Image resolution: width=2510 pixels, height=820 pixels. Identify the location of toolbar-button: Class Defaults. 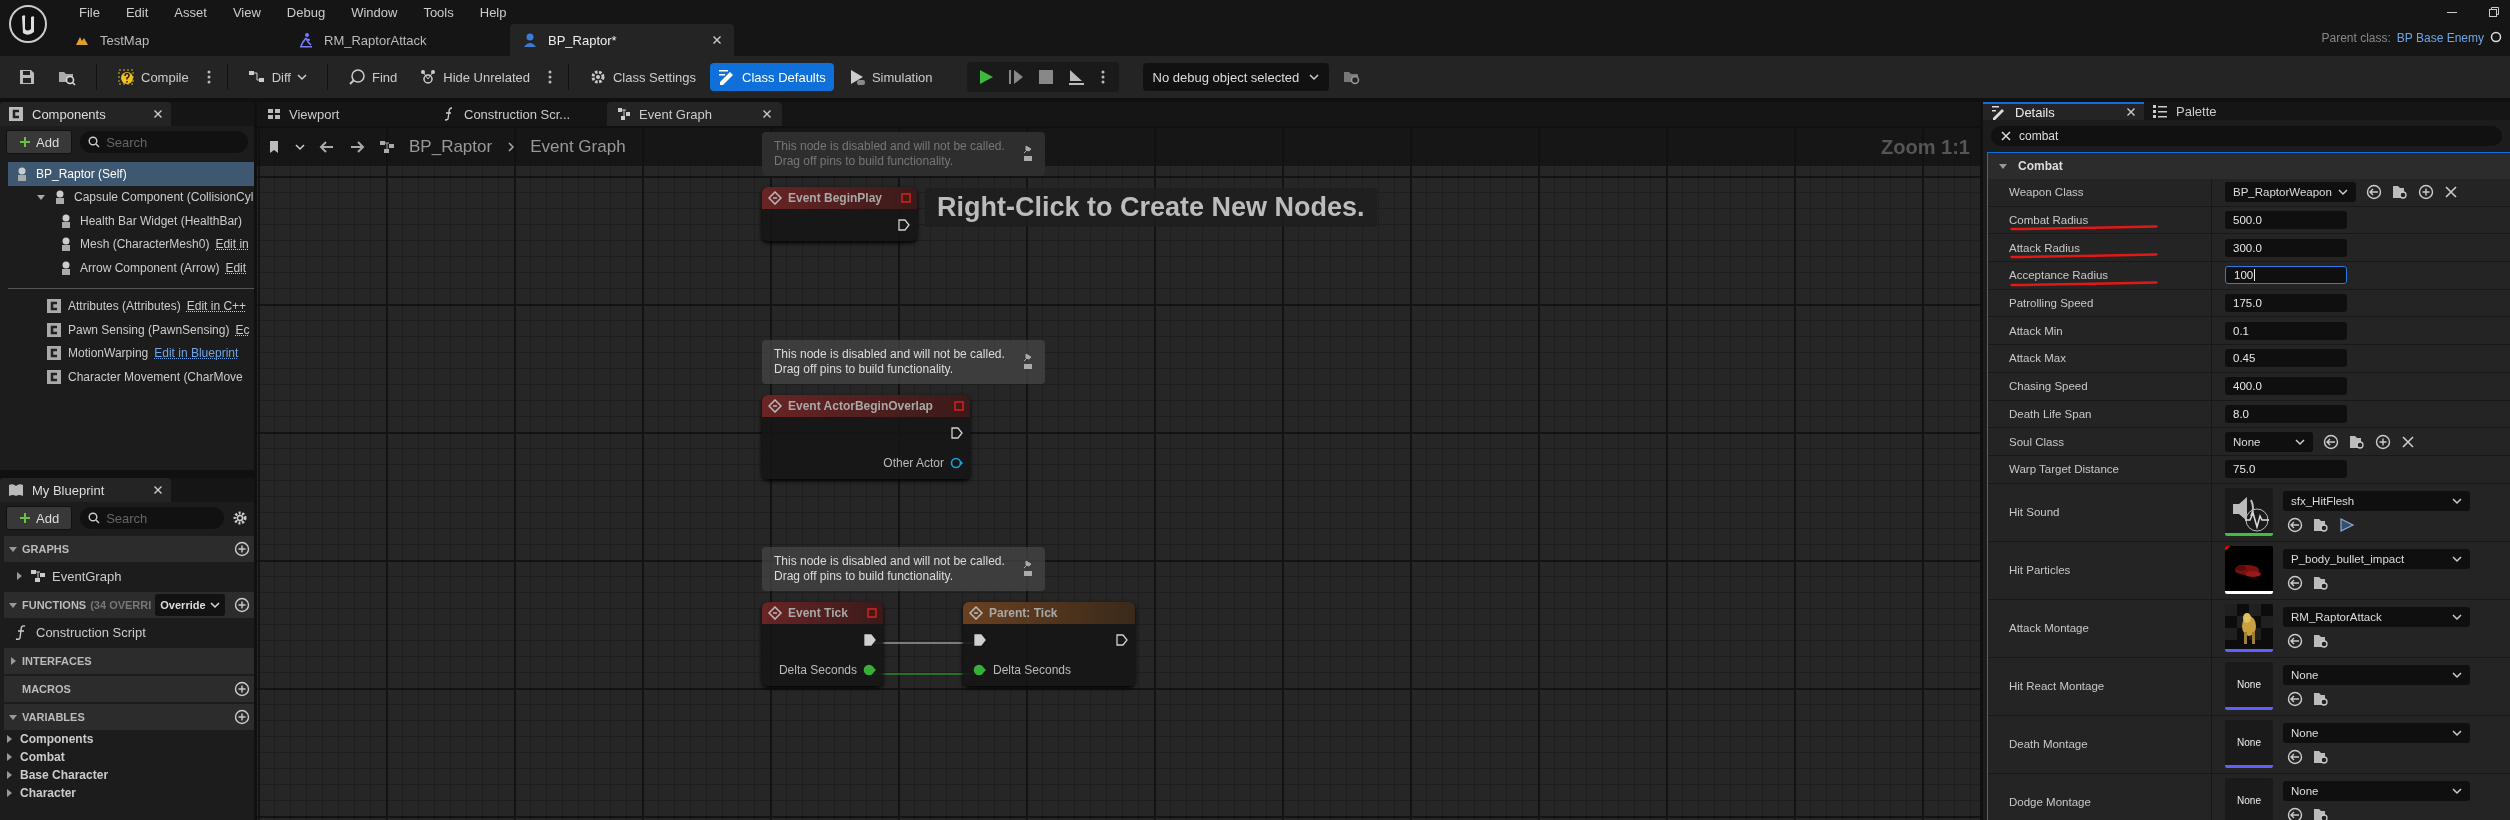
(772, 77).